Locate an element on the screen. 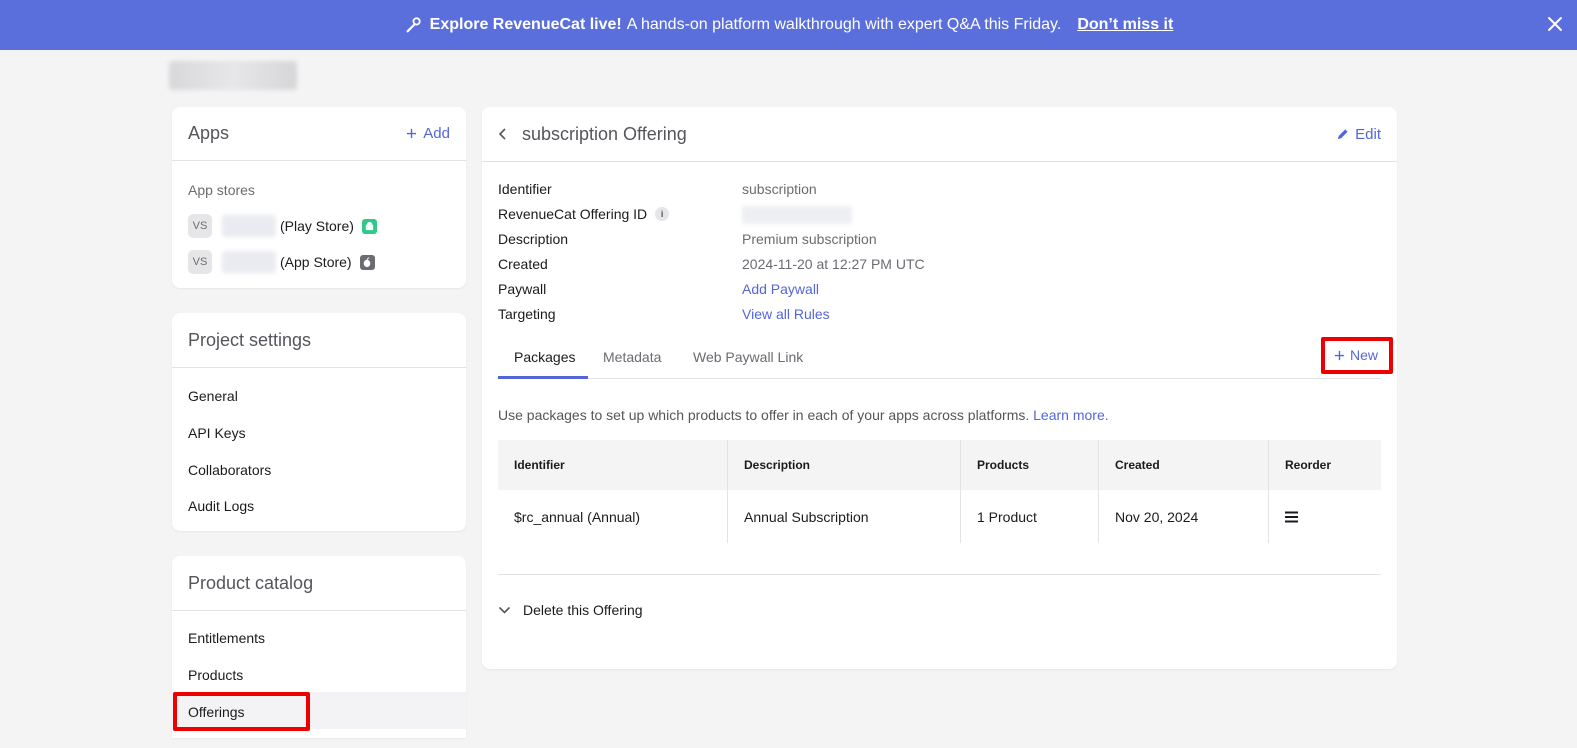  offering-id-row: RevenueCat Offering ID i is located at coordinates (584, 214).